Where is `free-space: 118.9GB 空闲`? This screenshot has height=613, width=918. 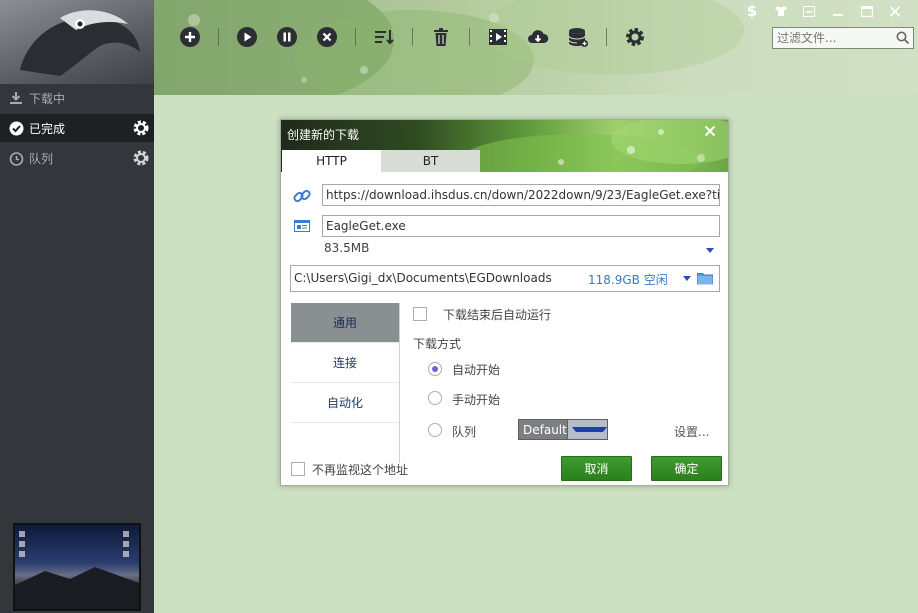 free-space: 118.9GB 空闲 is located at coordinates (628, 280).